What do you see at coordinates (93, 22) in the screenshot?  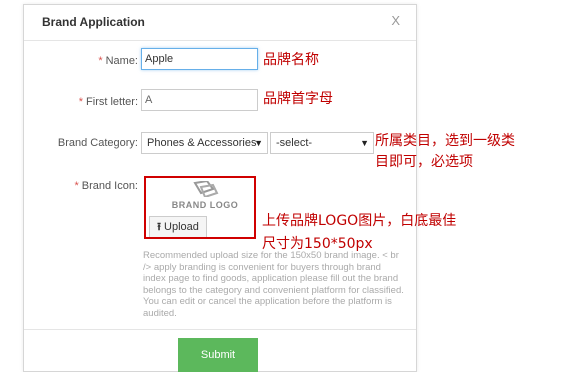 I see `dialog-title: Brand Application` at bounding box center [93, 22].